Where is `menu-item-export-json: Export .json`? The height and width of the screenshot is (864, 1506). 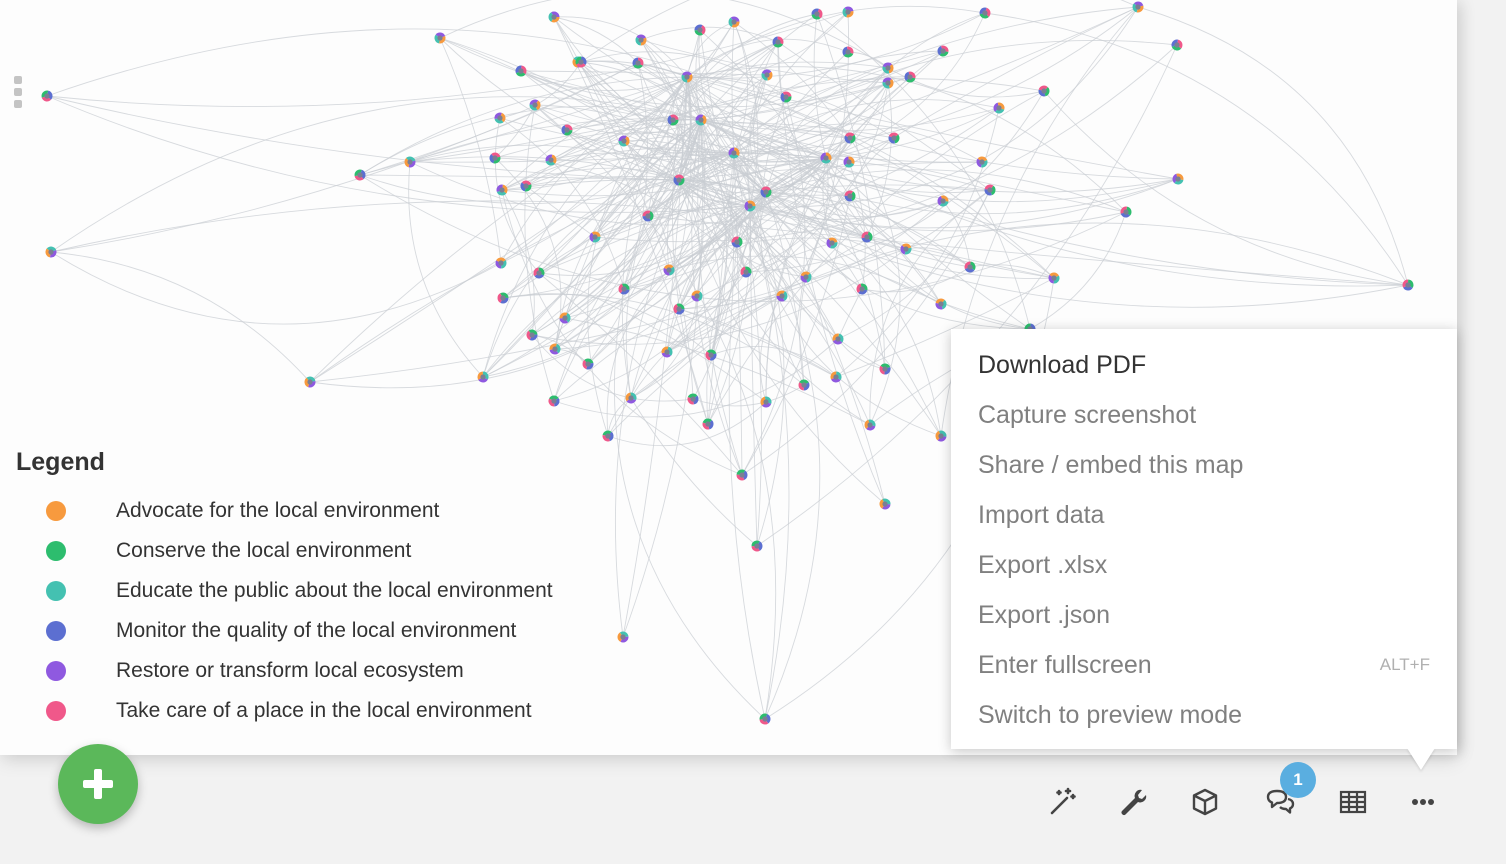
menu-item-export-json: Export .json is located at coordinates (1204, 615).